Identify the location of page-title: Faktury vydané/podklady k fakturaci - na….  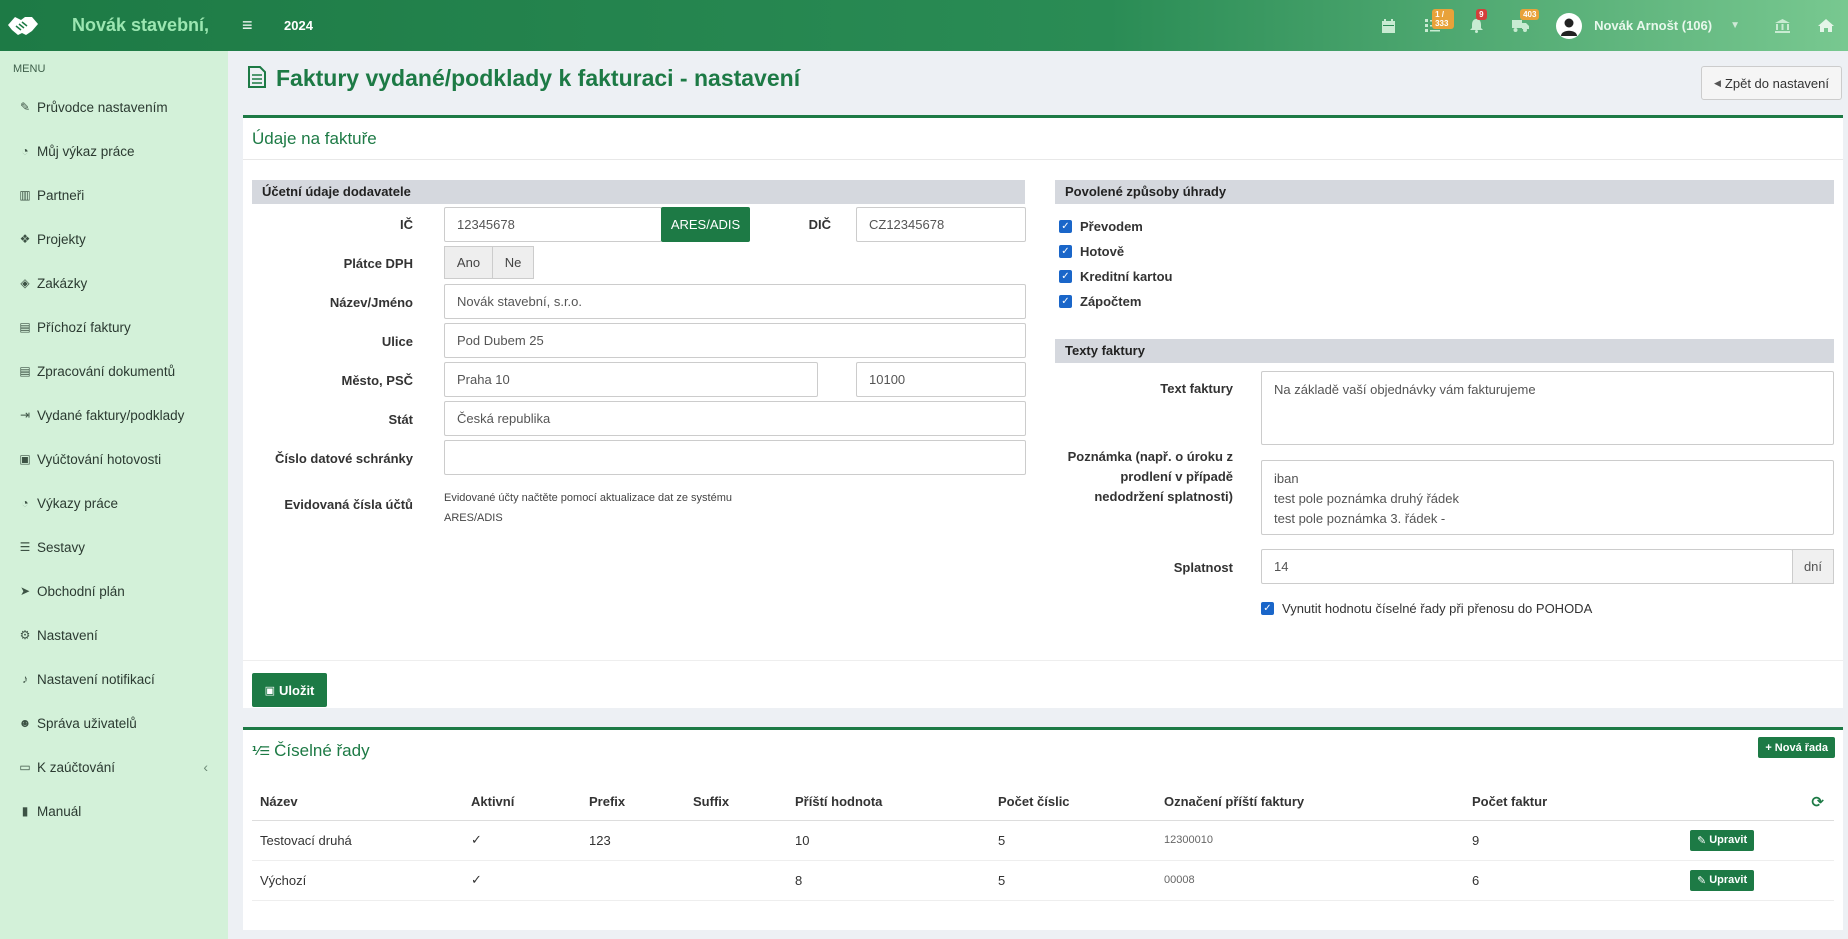
(524, 78).